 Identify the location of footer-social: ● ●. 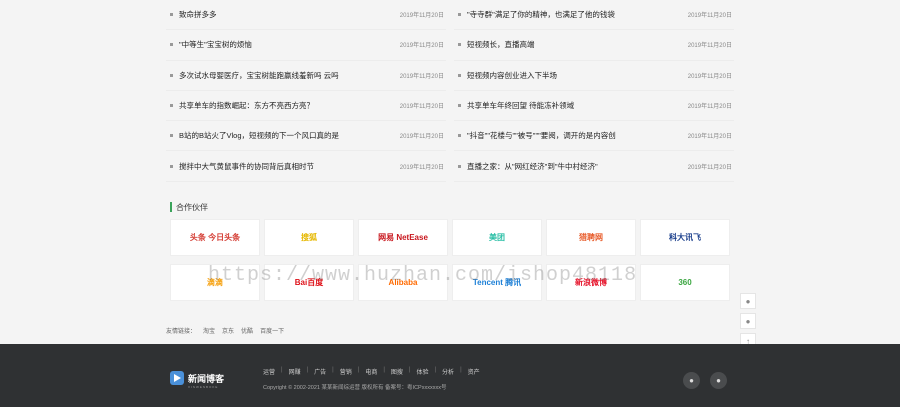
(710, 380).